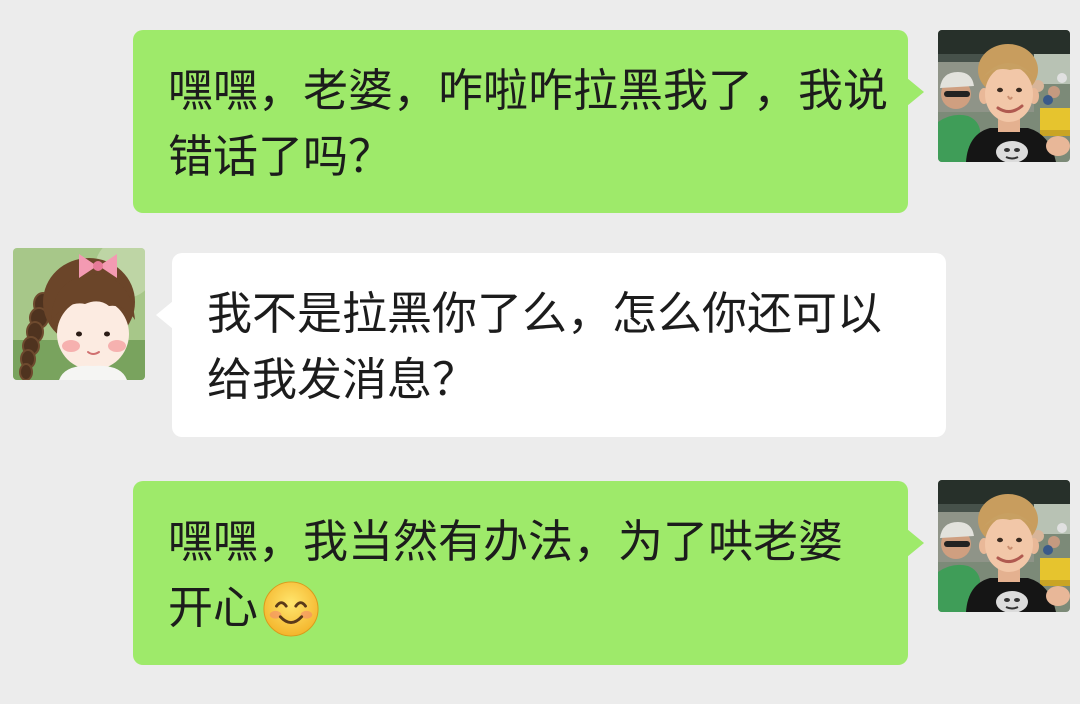 Image resolution: width=1080 pixels, height=704 pixels. Describe the element at coordinates (291, 609) in the screenshot. I see `smiling-face-emoji-icon` at that location.